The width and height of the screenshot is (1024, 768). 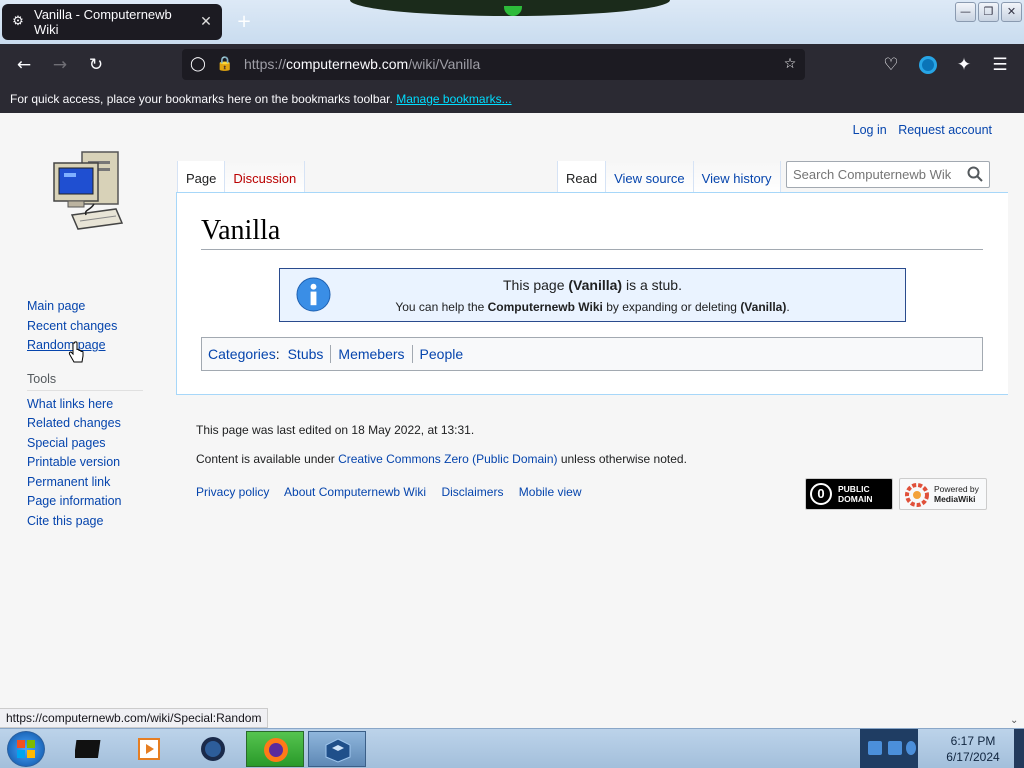 I want to click on scroll-down-icon: ⌄, so click(x=1014, y=720).